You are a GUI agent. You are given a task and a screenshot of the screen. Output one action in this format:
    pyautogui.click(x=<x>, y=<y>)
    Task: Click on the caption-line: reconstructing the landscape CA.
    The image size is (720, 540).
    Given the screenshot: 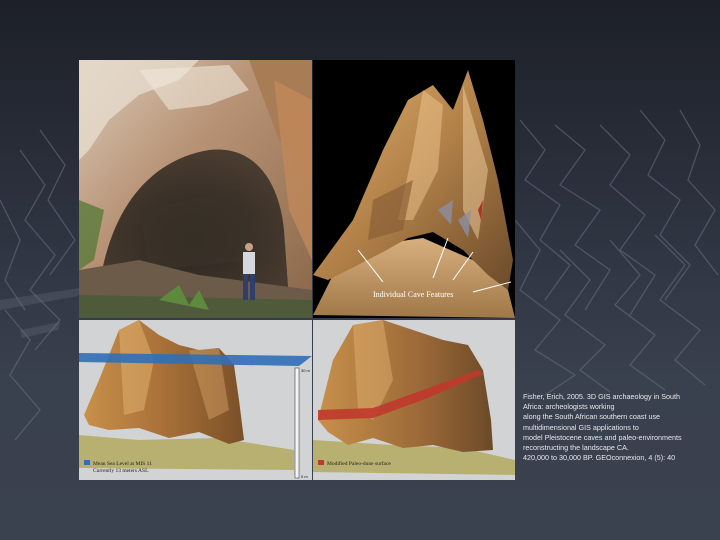 What is the action you would take?
    pyautogui.click(x=576, y=448)
    